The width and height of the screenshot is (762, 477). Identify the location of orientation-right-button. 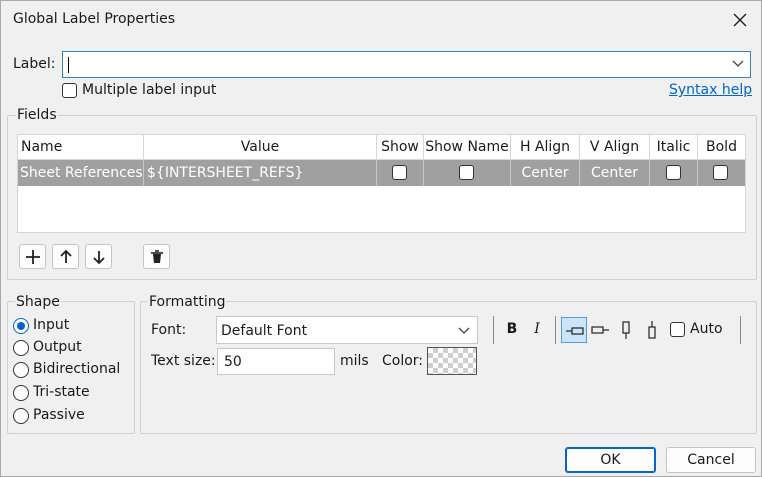
(574, 330).